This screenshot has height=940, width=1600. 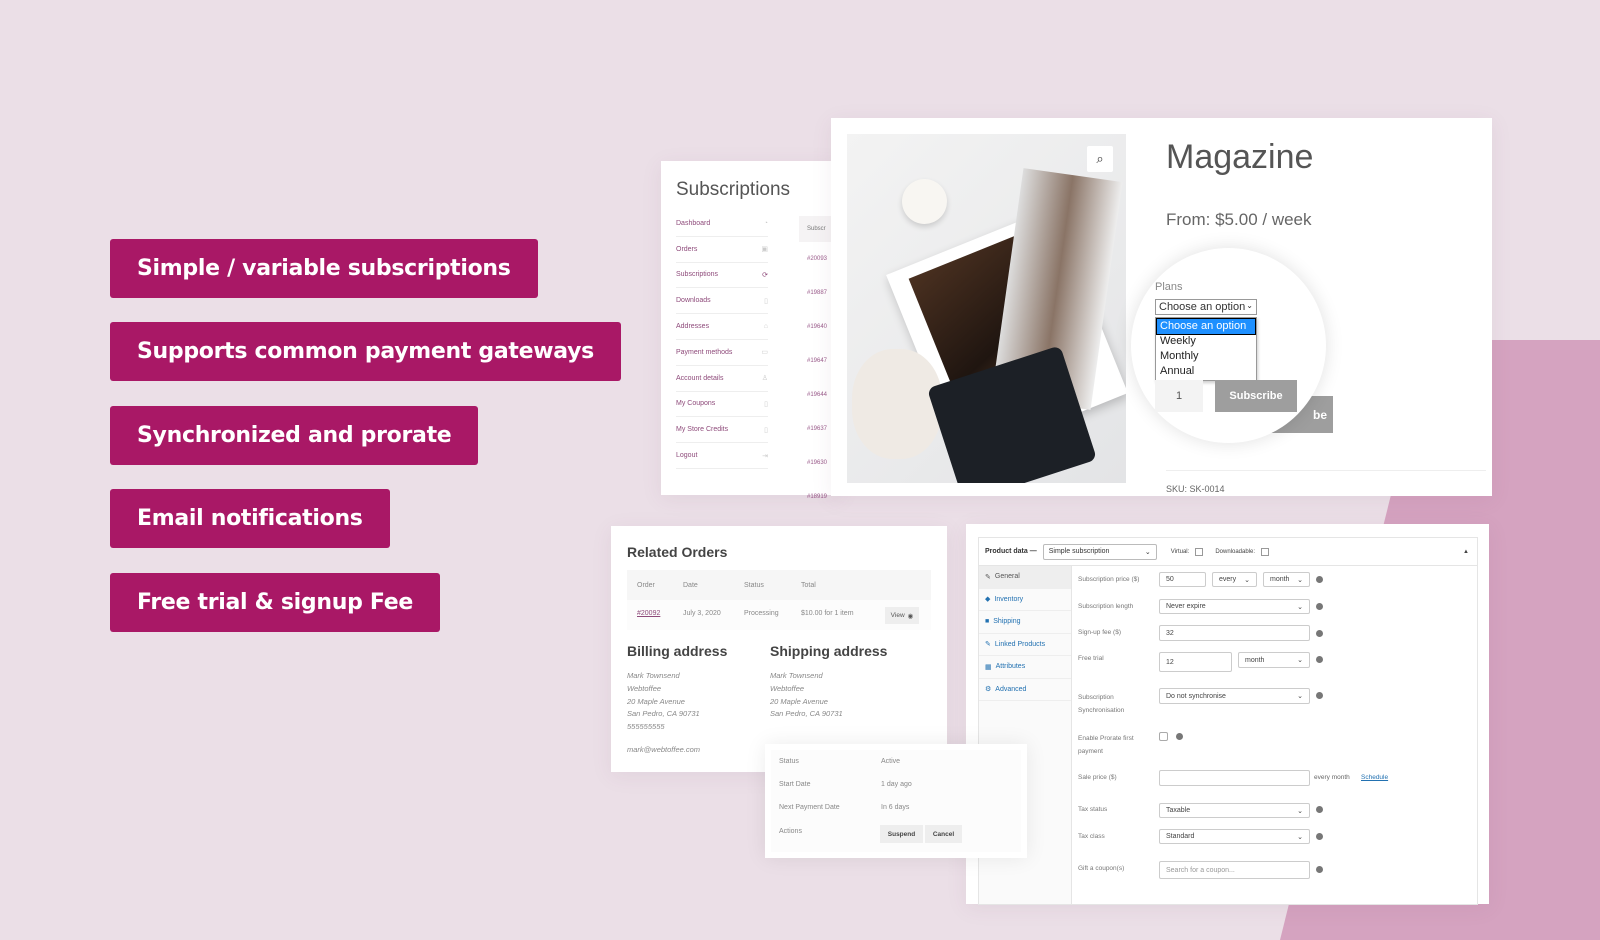 I want to click on field-label: Gift a coupon(s), so click(x=1101, y=868).